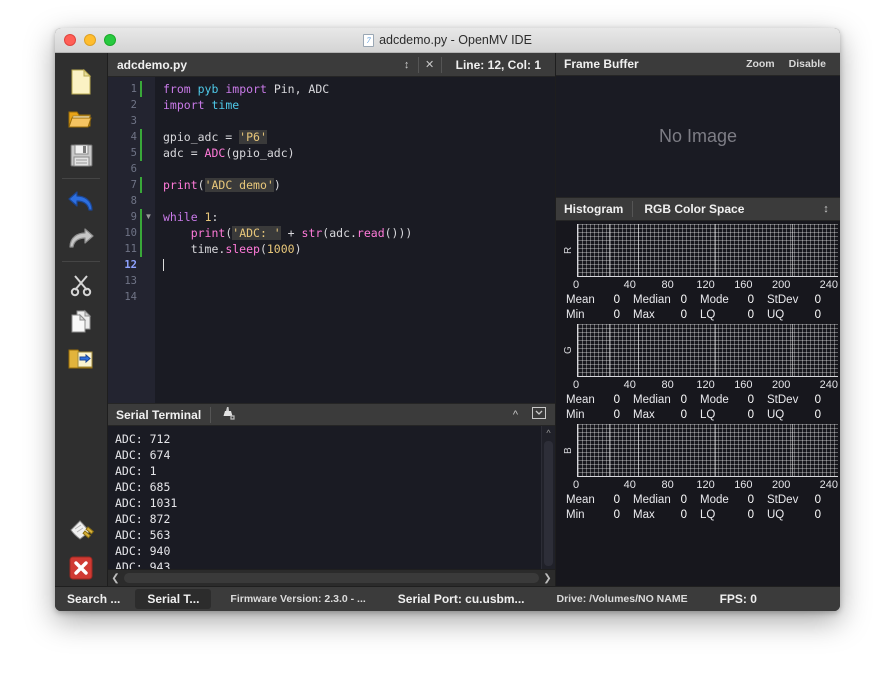  Describe the element at coordinates (148, 240) in the screenshot. I see `code-fold-column: ▼` at that location.